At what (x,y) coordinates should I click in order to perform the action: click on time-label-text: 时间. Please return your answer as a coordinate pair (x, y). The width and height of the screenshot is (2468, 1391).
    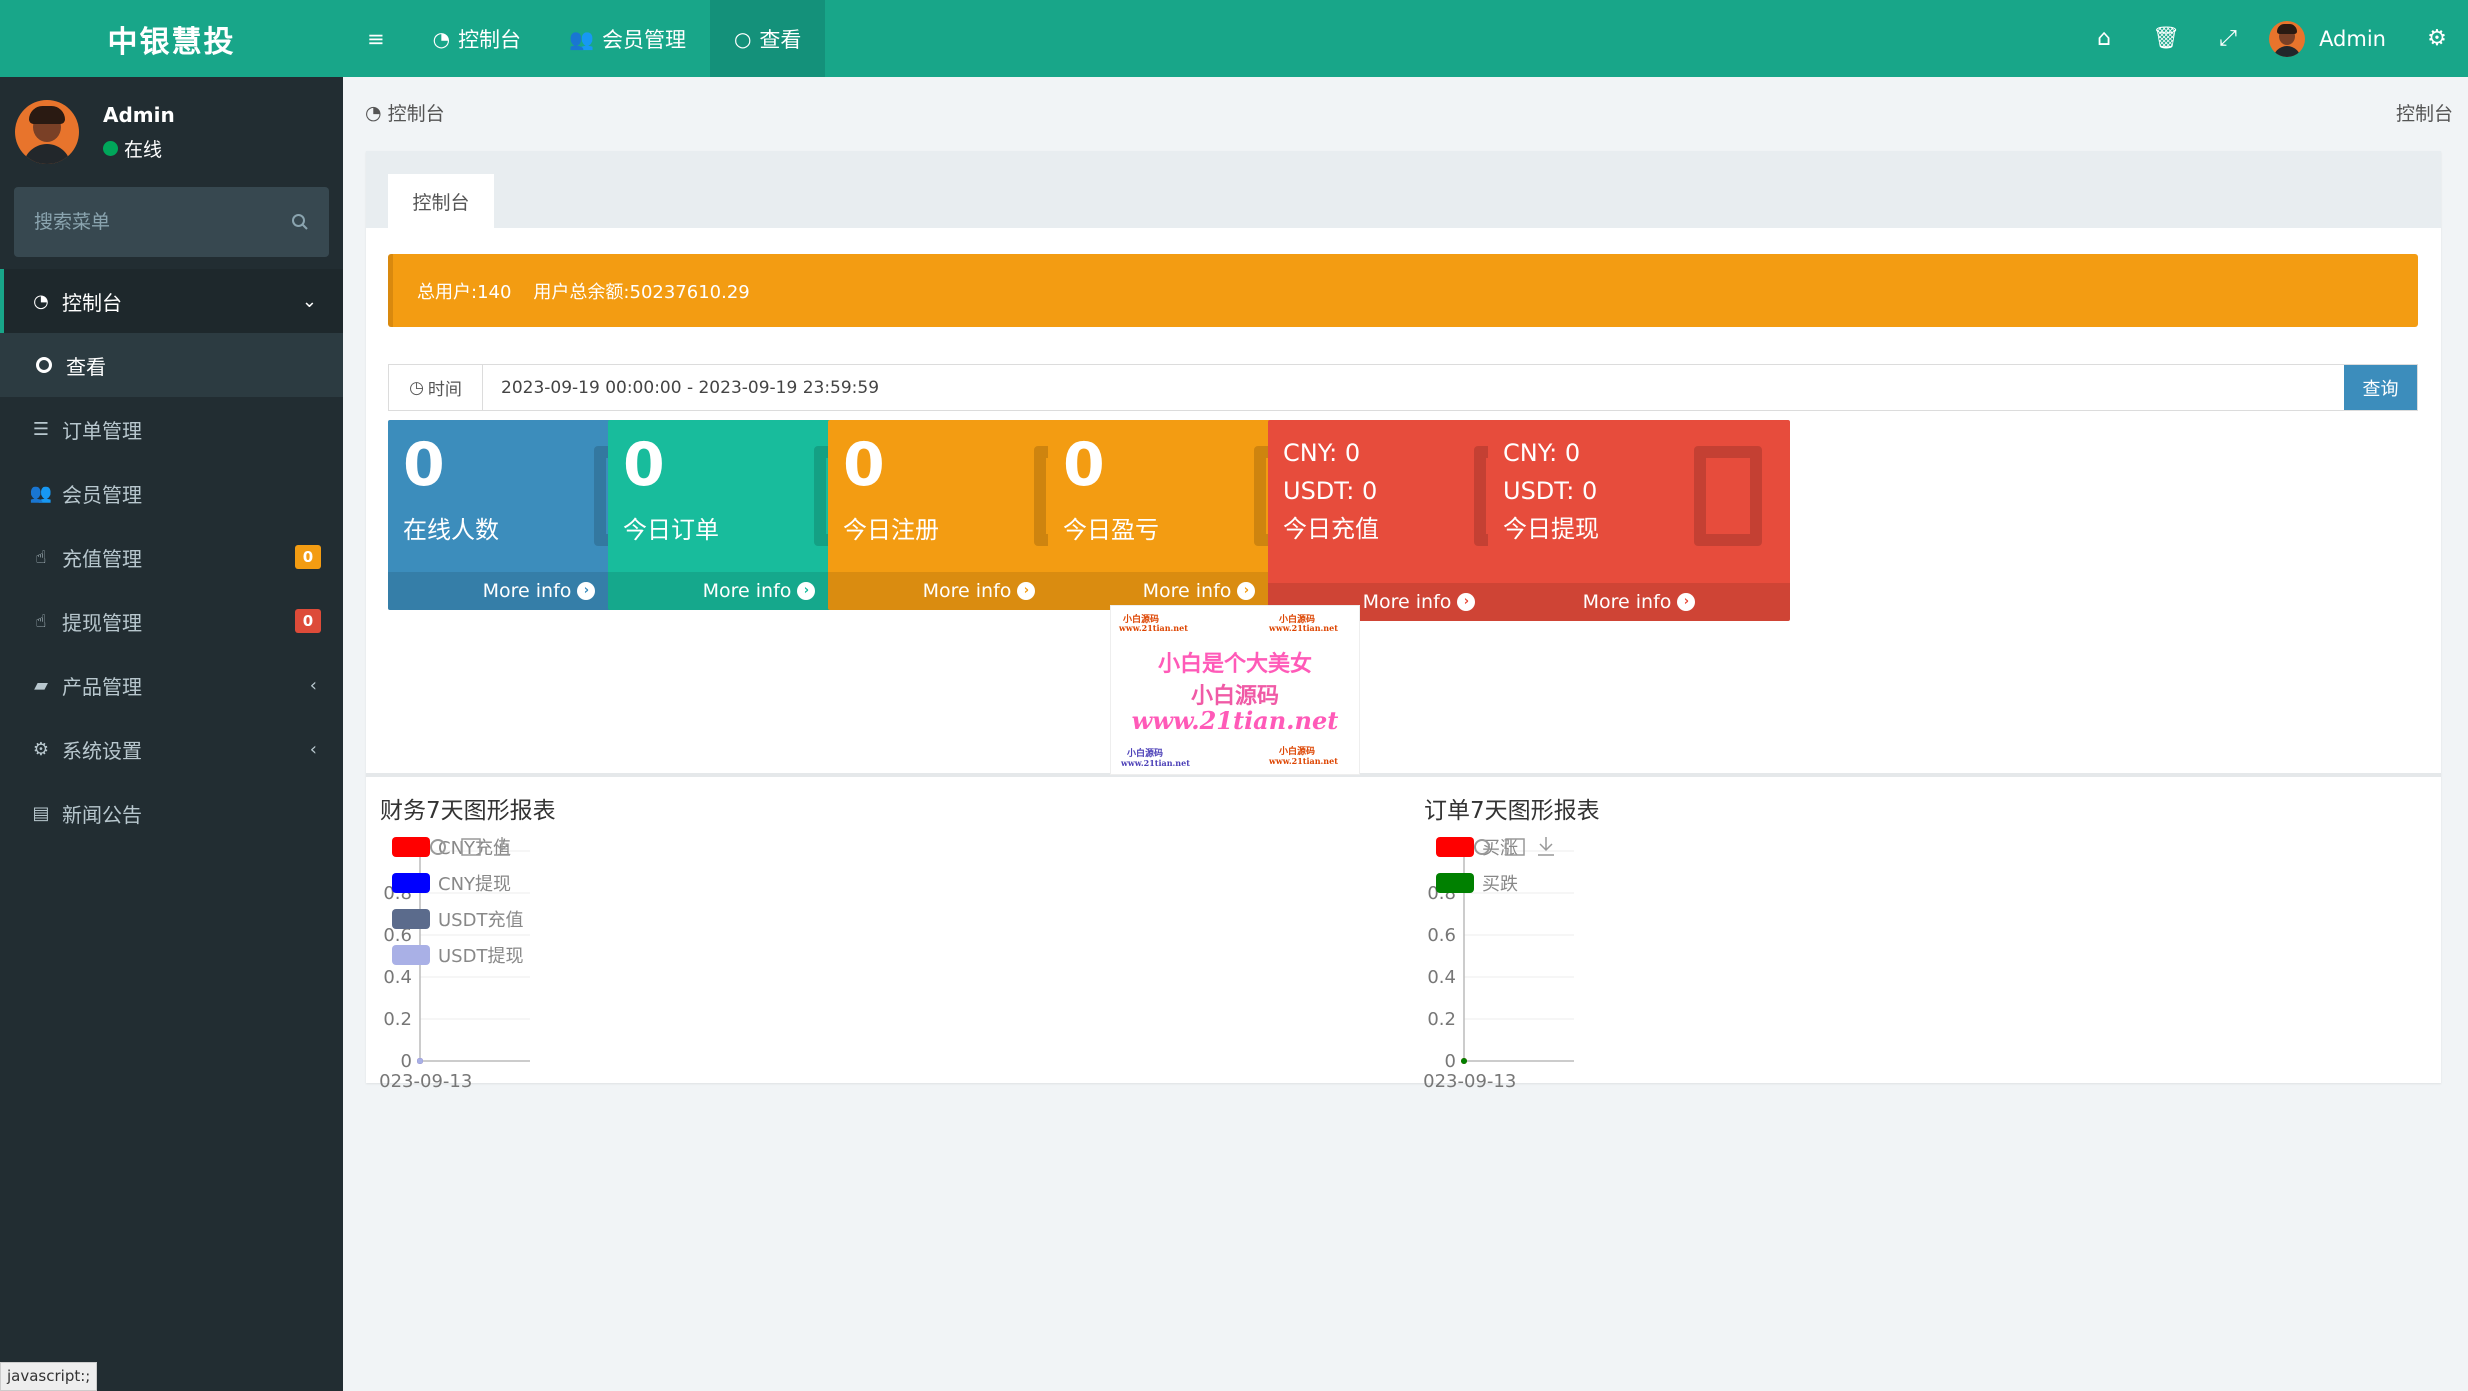
    Looking at the image, I should click on (444, 390).